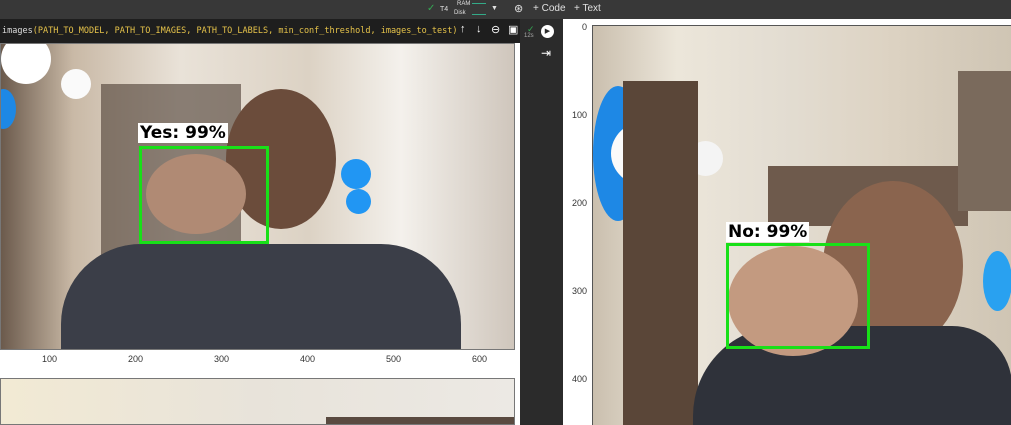  Describe the element at coordinates (495, 29) in the screenshot. I see `link-icon: ⊖` at that location.